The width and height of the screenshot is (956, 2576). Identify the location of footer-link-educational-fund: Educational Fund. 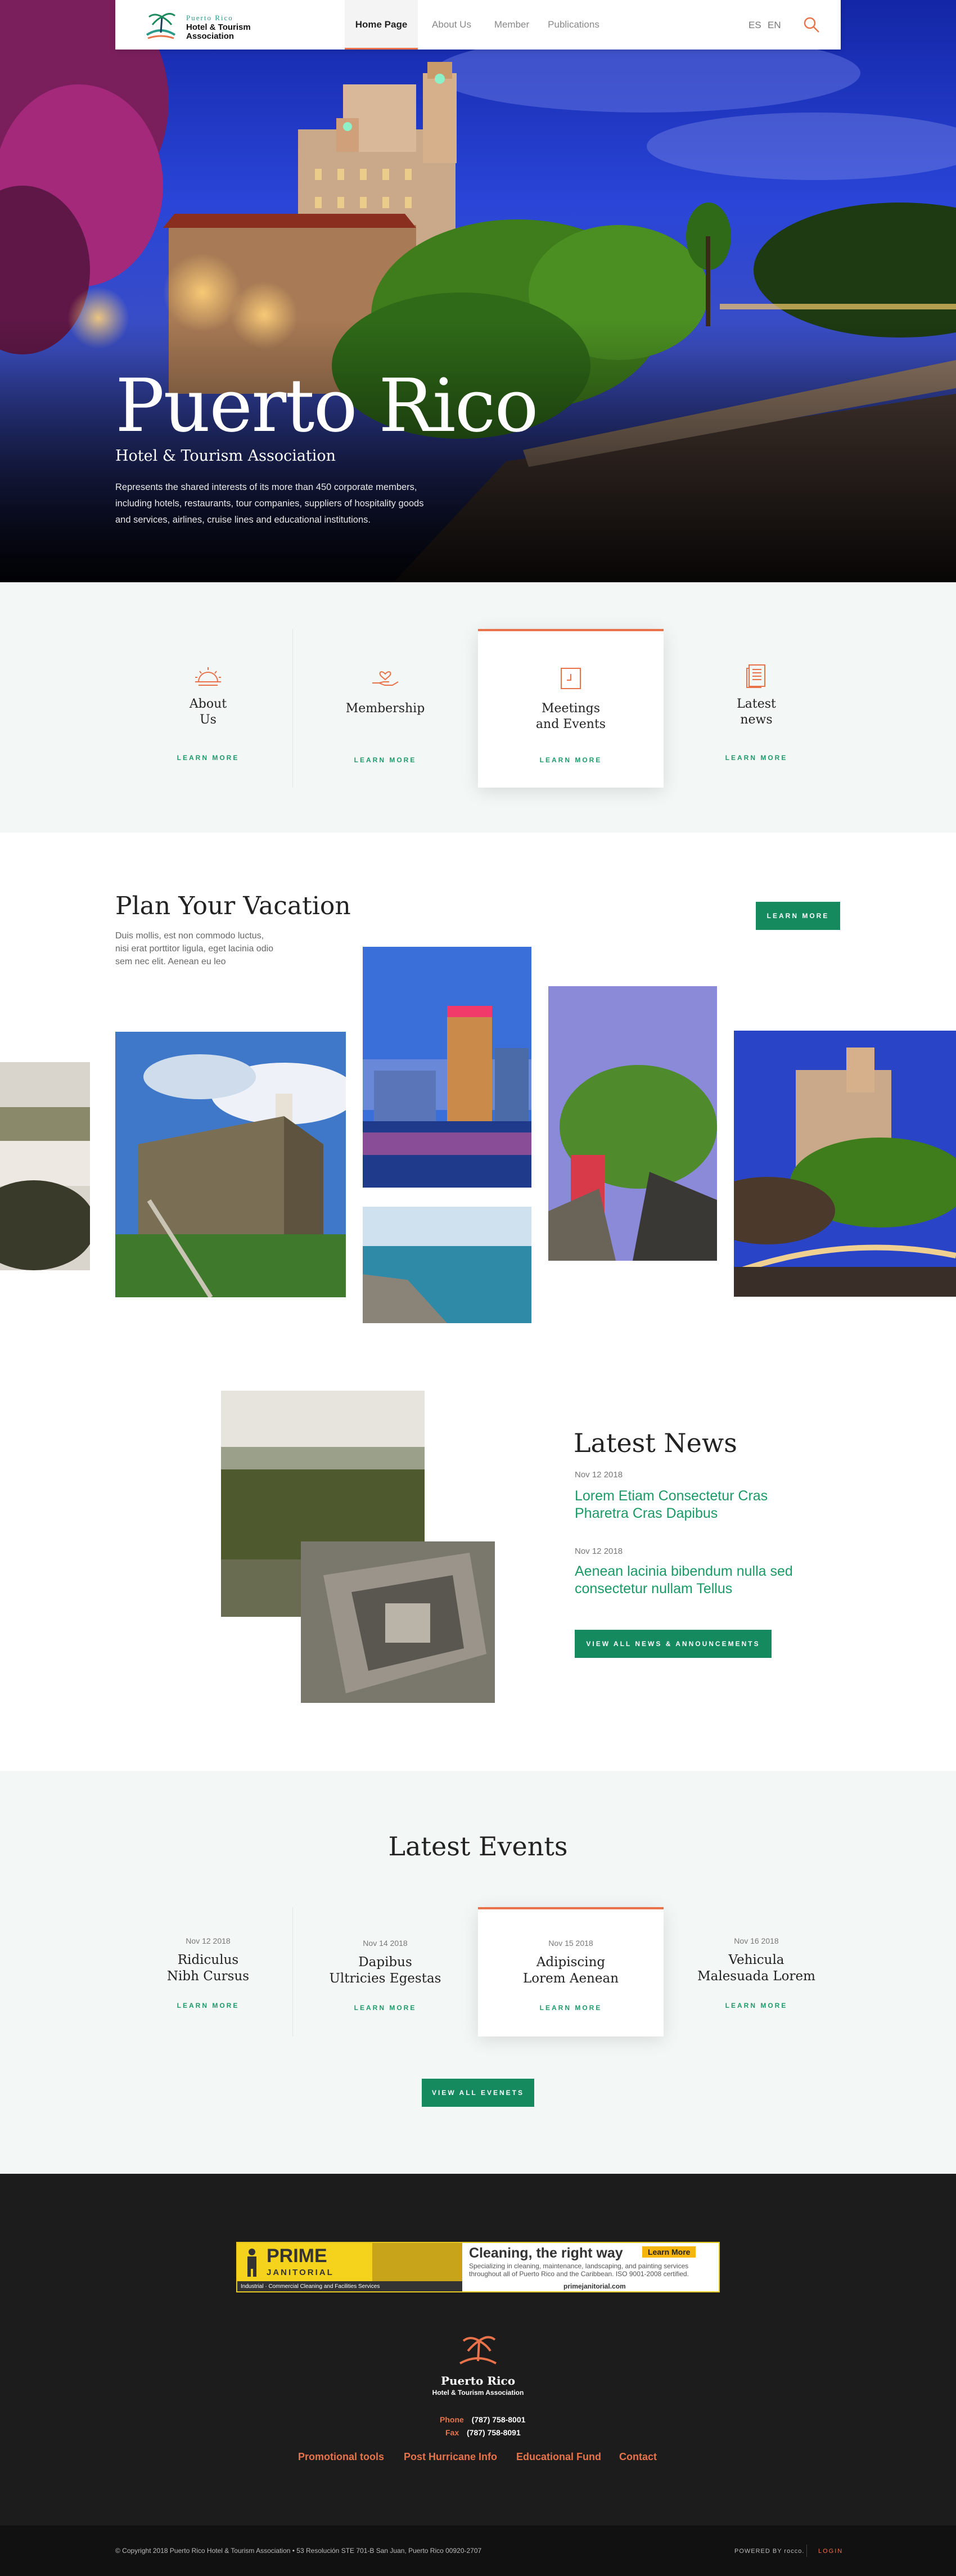
(558, 2457).